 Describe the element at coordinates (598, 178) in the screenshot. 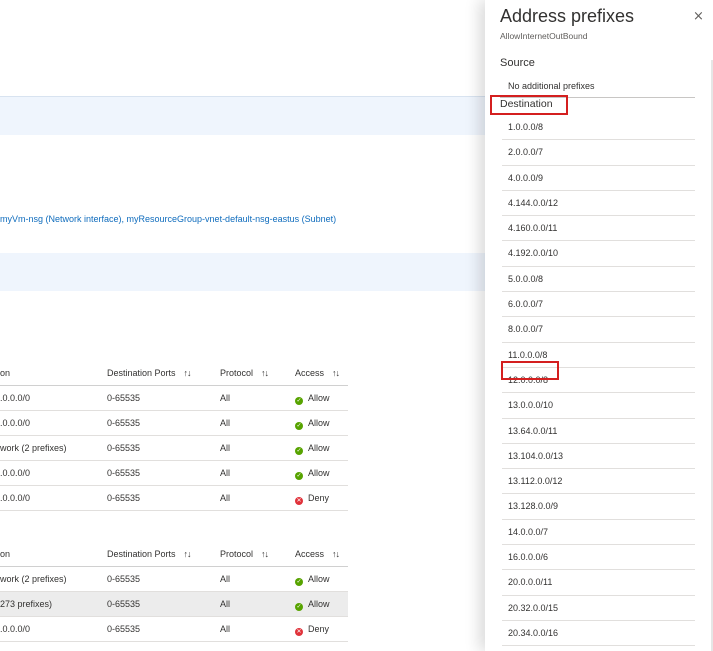

I see `prefix-item: 4.0.0.0/9` at that location.